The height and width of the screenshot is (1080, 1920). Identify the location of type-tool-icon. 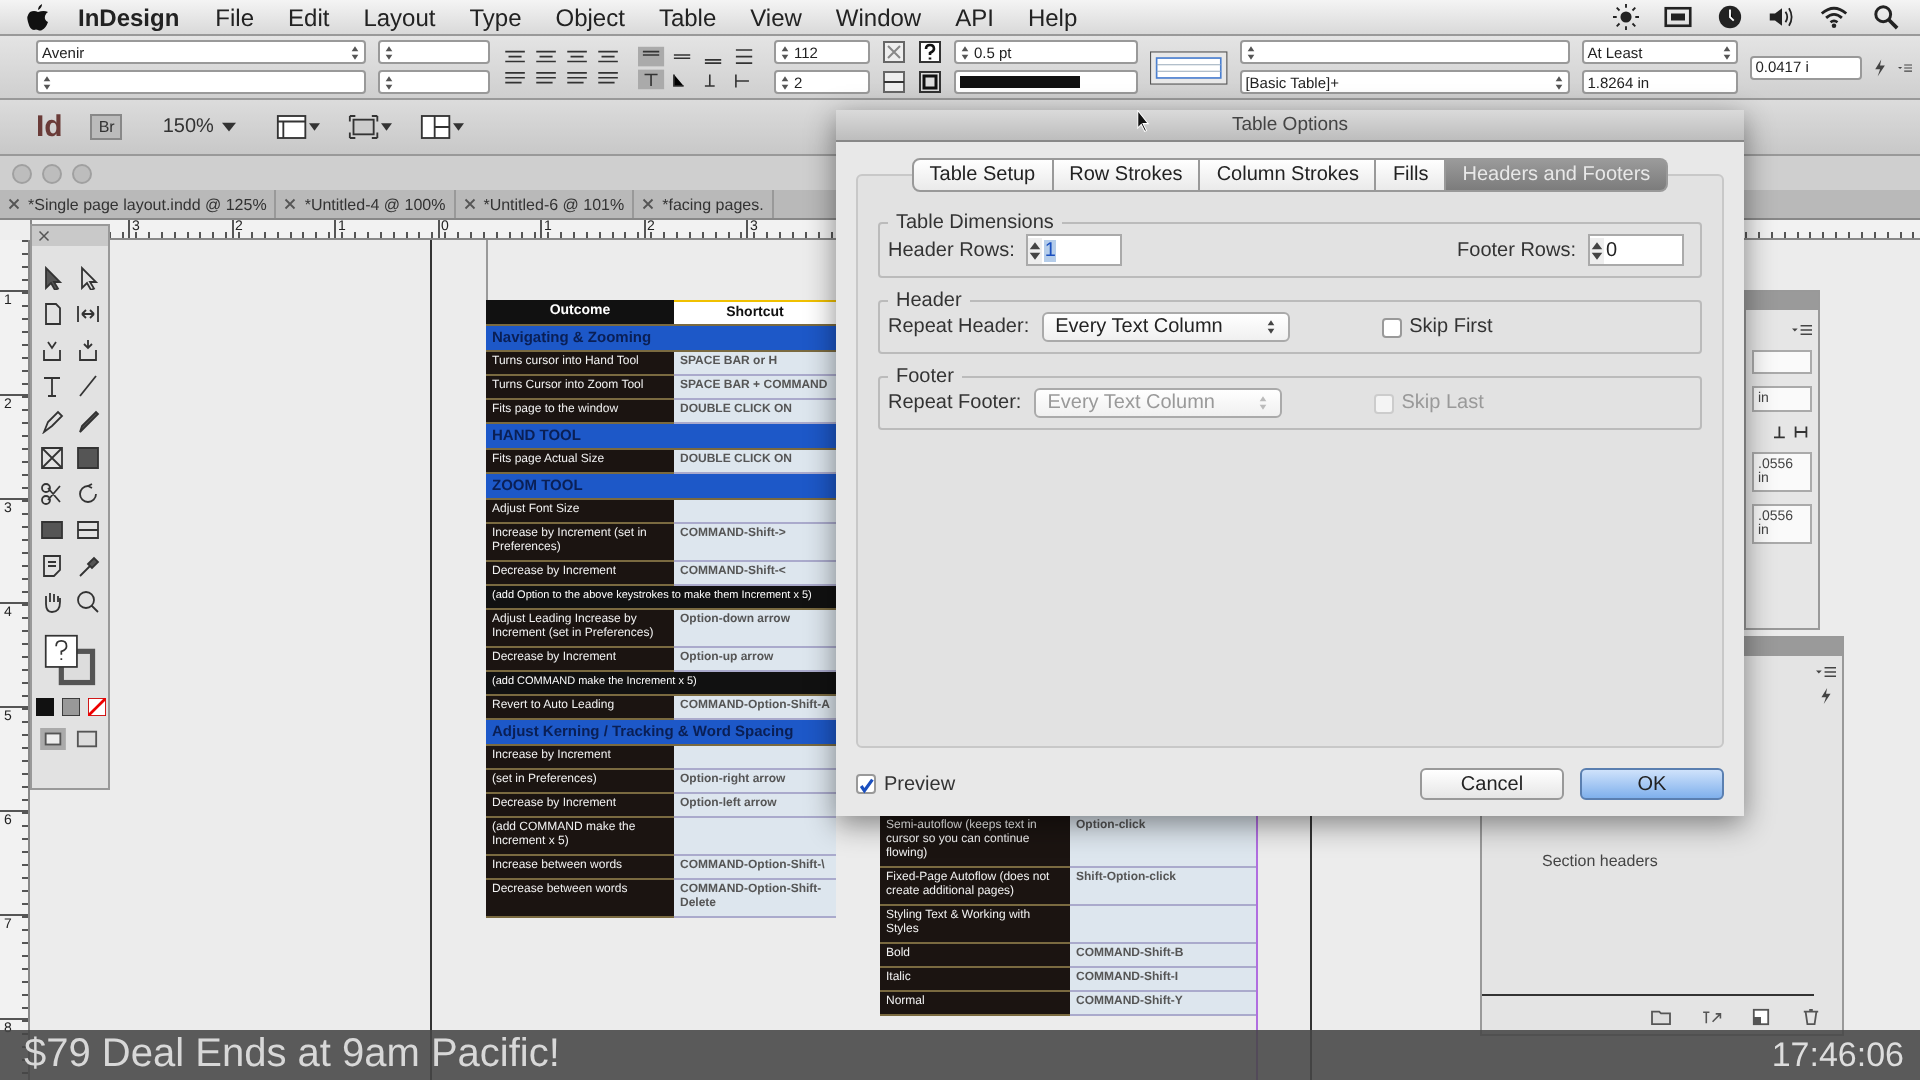
(52, 386).